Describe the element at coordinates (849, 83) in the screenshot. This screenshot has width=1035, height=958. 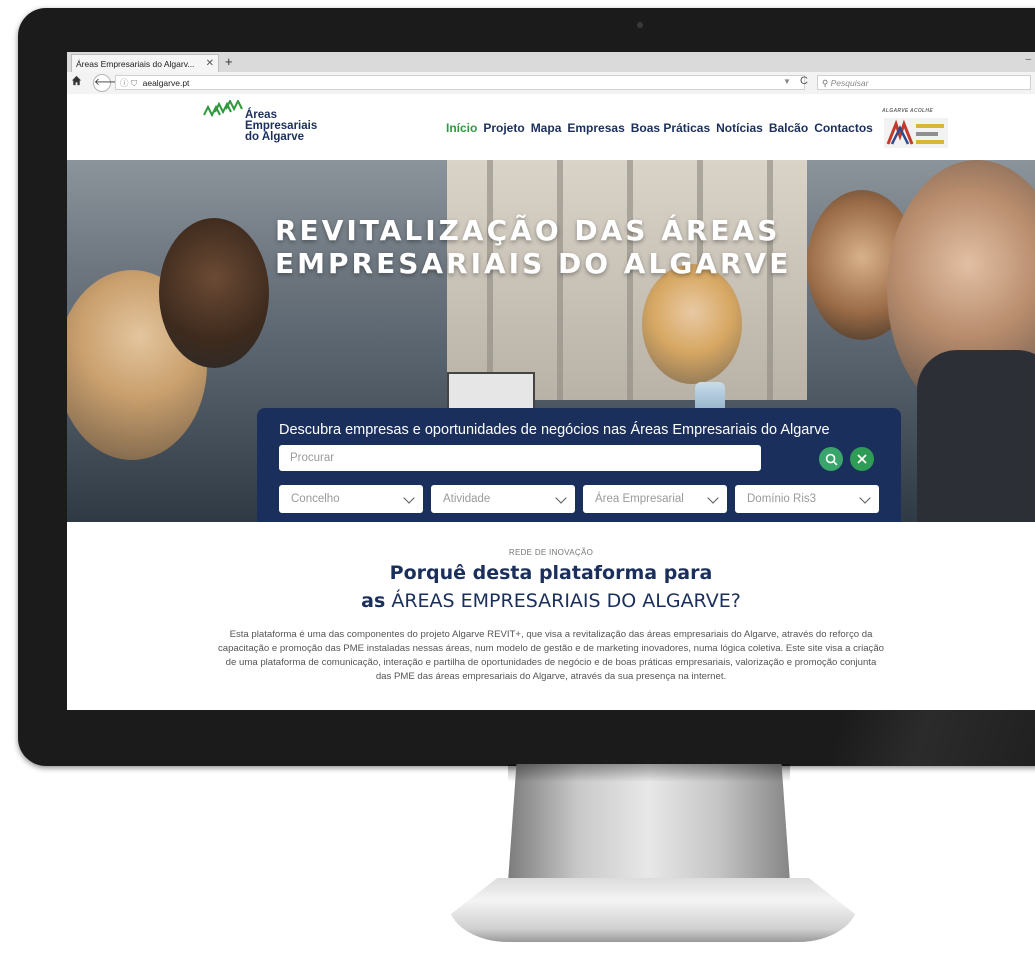
I see `browser-search-placeholder: Pesquisar` at that location.